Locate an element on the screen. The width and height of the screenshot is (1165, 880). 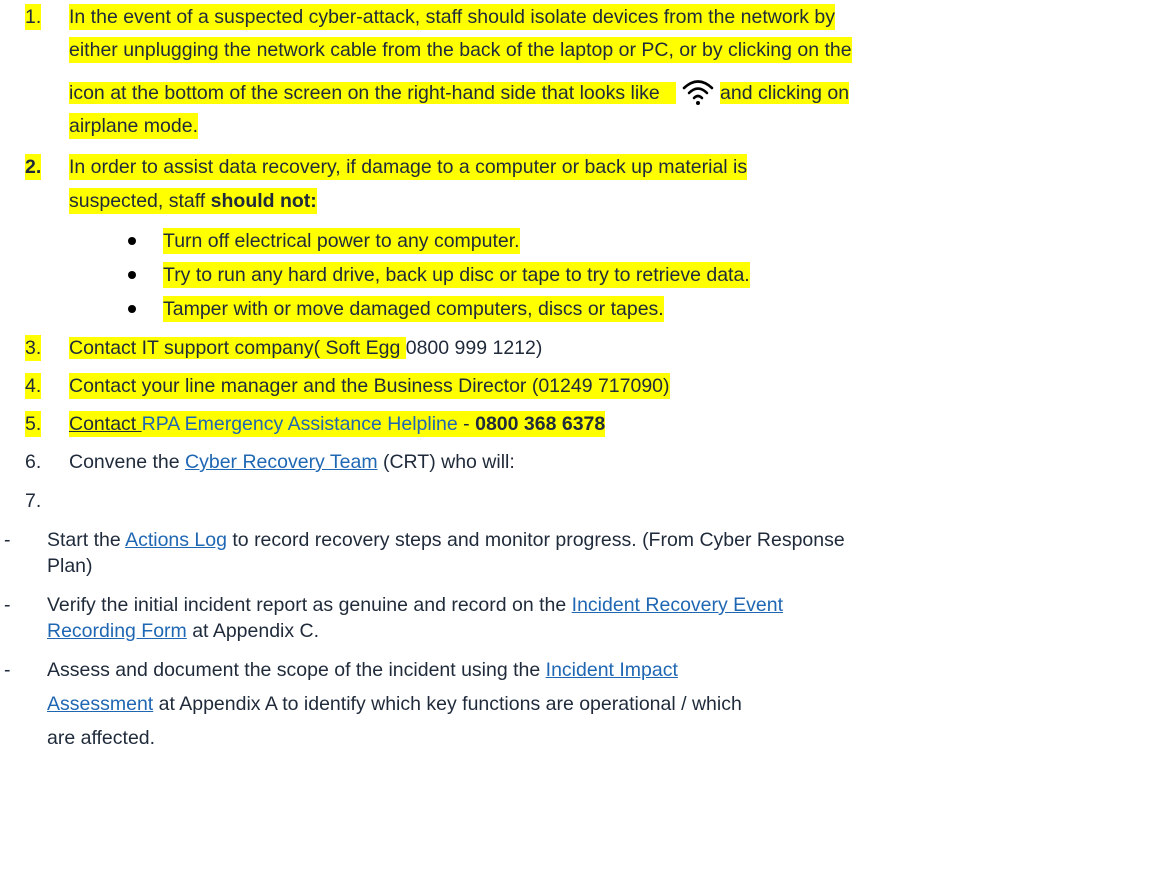
dash-item-1-line-2: Plan) is located at coordinates (70, 566).